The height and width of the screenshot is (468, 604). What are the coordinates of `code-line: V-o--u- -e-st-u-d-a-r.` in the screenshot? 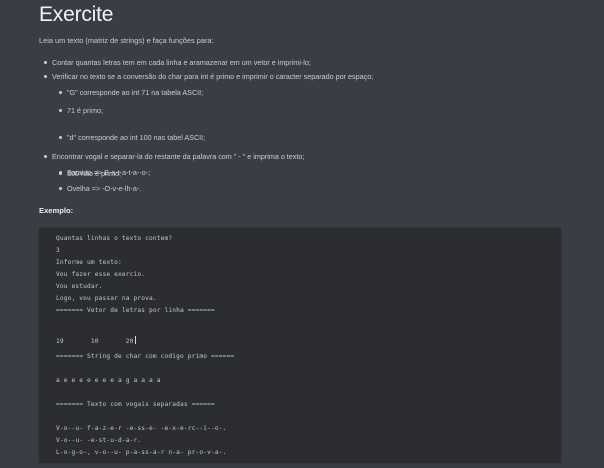 It's located at (99, 440).